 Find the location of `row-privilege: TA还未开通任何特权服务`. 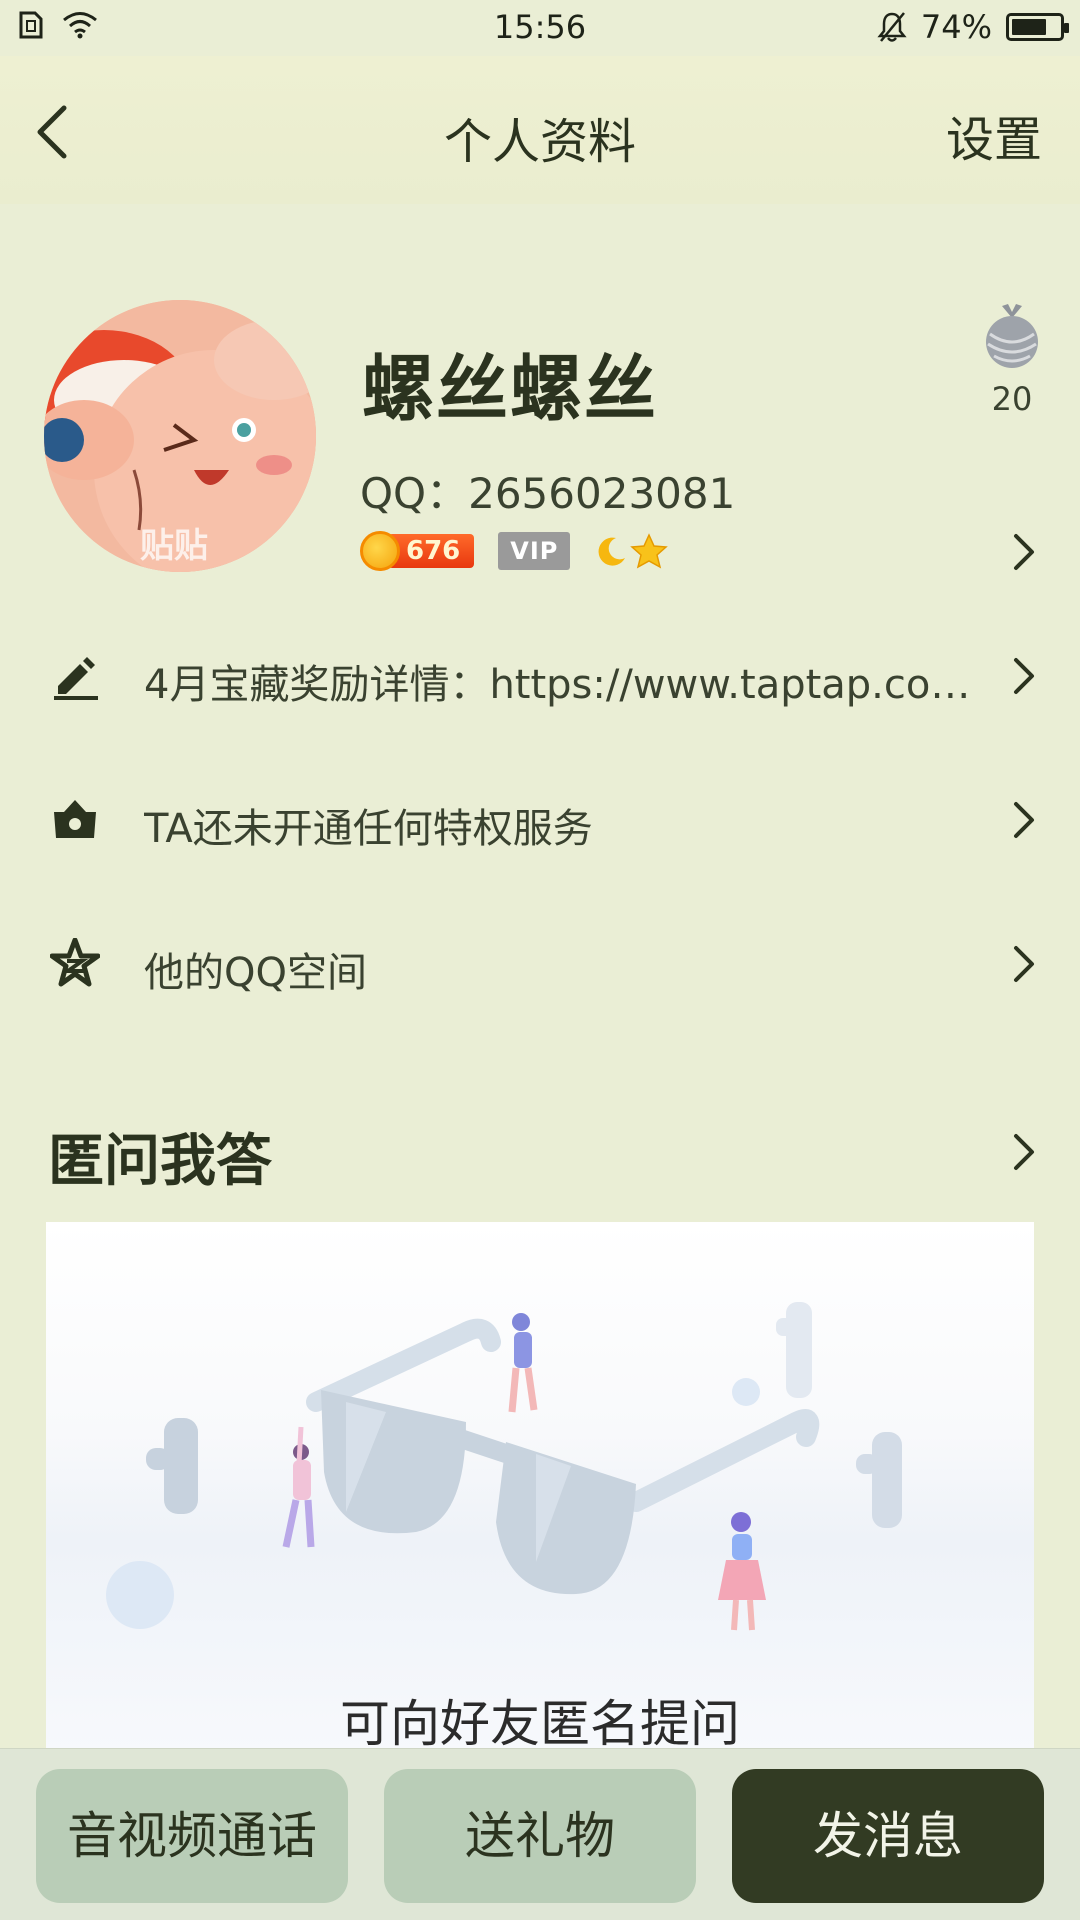

row-privilege: TA还未开通任何特权服务 is located at coordinates (540, 821).